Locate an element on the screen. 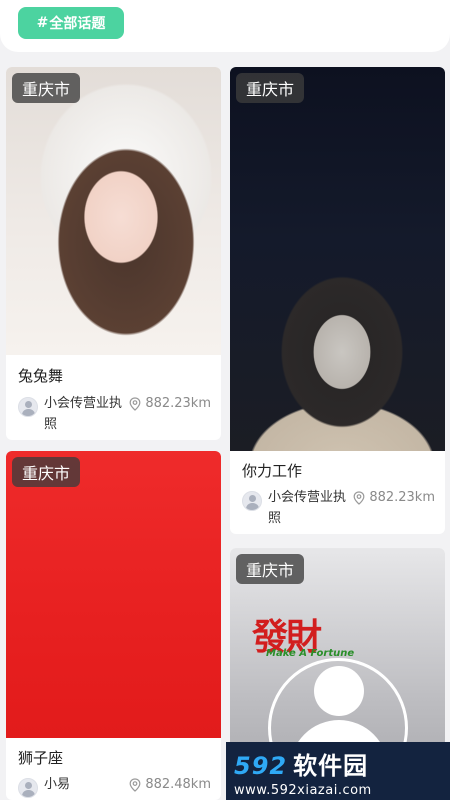 The width and height of the screenshot is (450, 800). site-watermark: 592 软件园 www.592xiazai.com is located at coordinates (338, 771).